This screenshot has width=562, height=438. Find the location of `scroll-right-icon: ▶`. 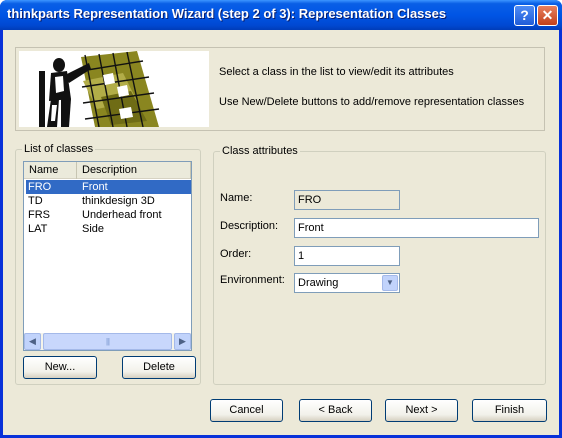

scroll-right-icon: ▶ is located at coordinates (182, 341).